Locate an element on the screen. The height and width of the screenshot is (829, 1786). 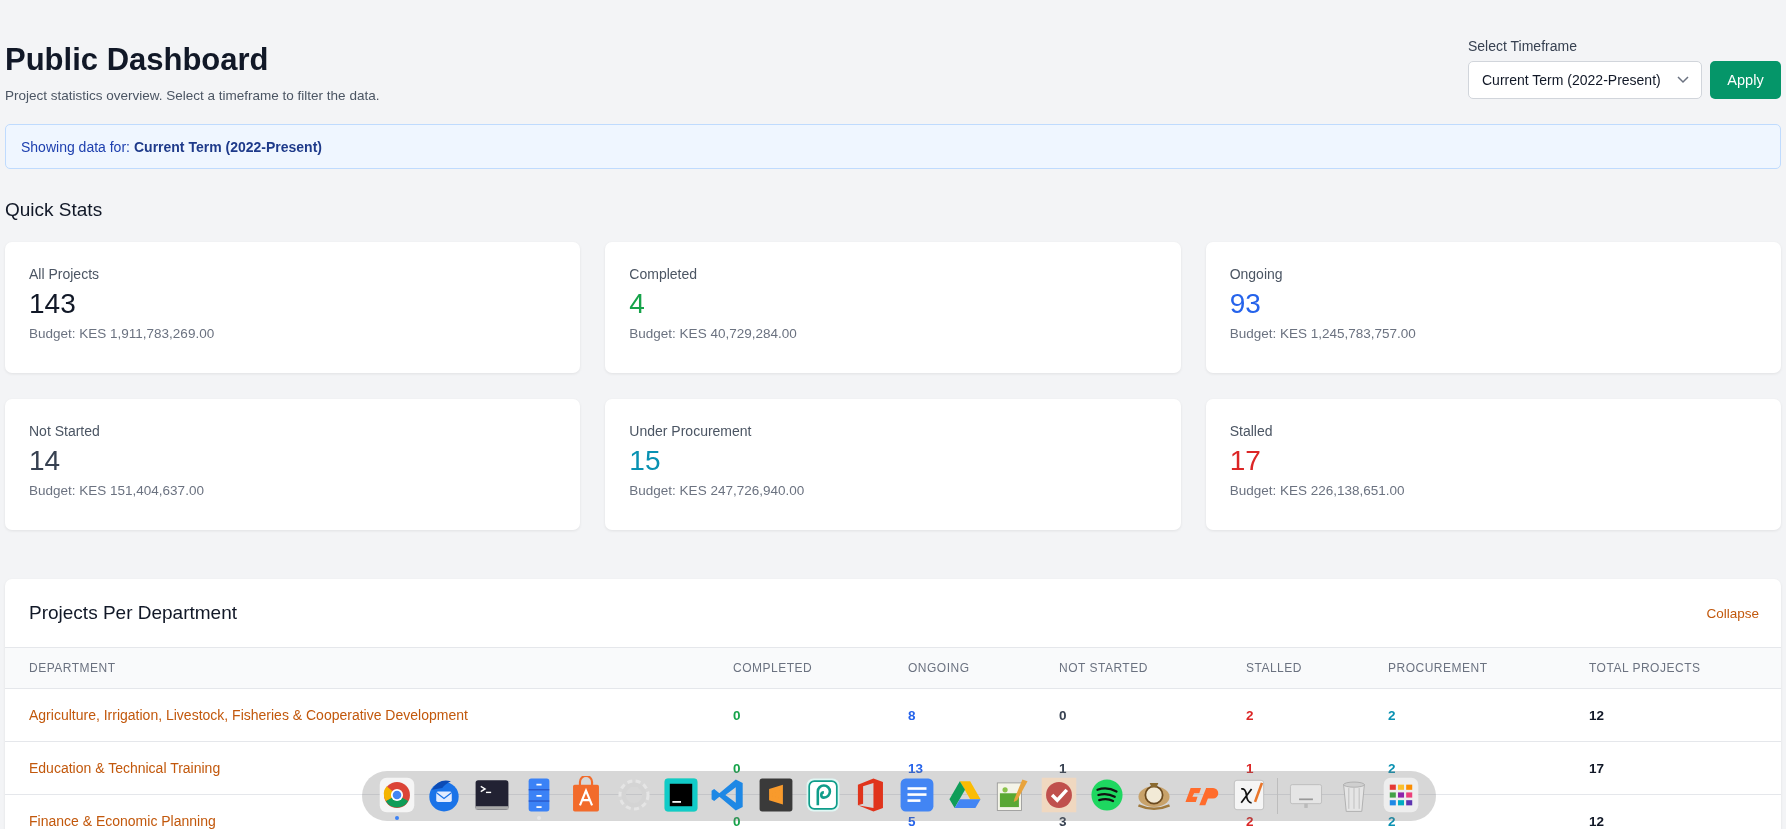
stat-budget: Budget: KES 247,726,940.00 is located at coordinates (717, 490).